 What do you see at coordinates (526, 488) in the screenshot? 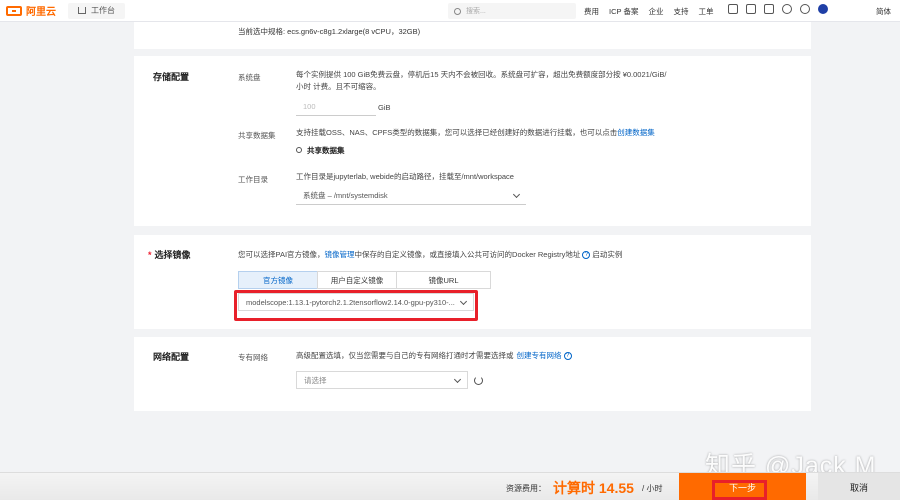
I see `fee-label: 资源费用：` at bounding box center [526, 488].